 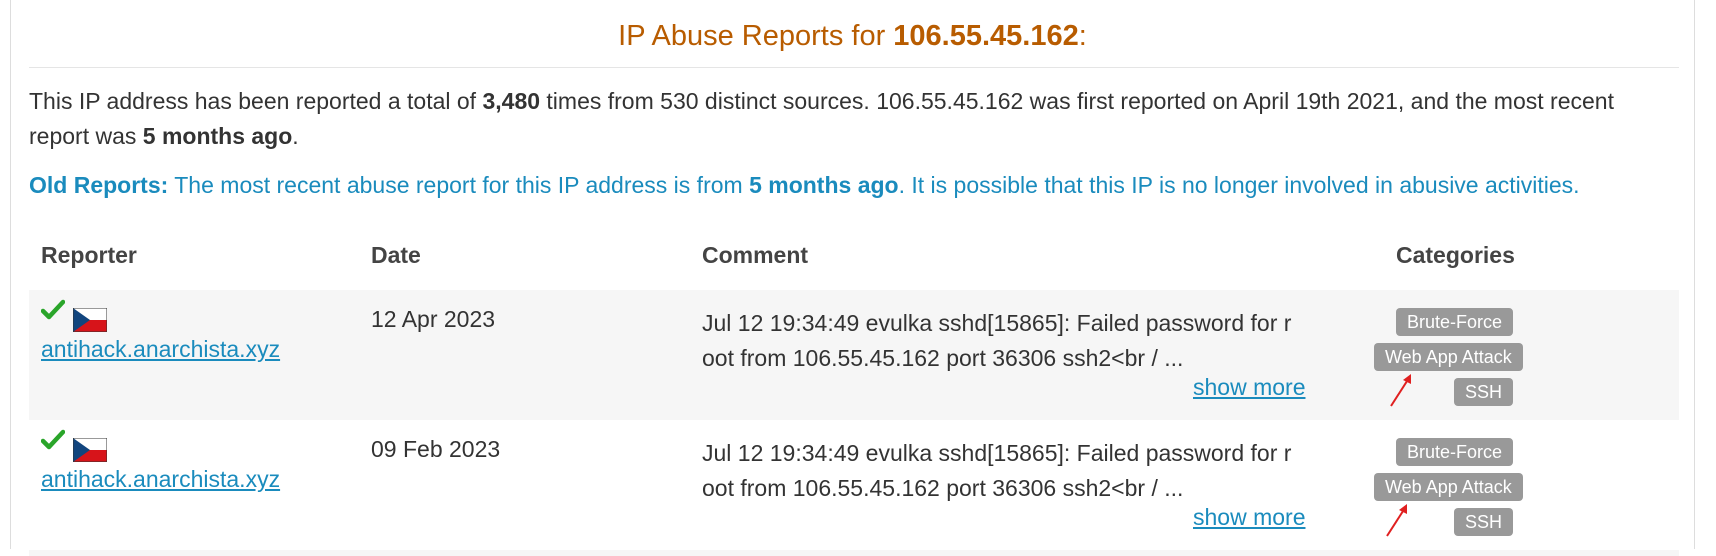 I want to click on summary-text-3: ., so click(x=295, y=136).